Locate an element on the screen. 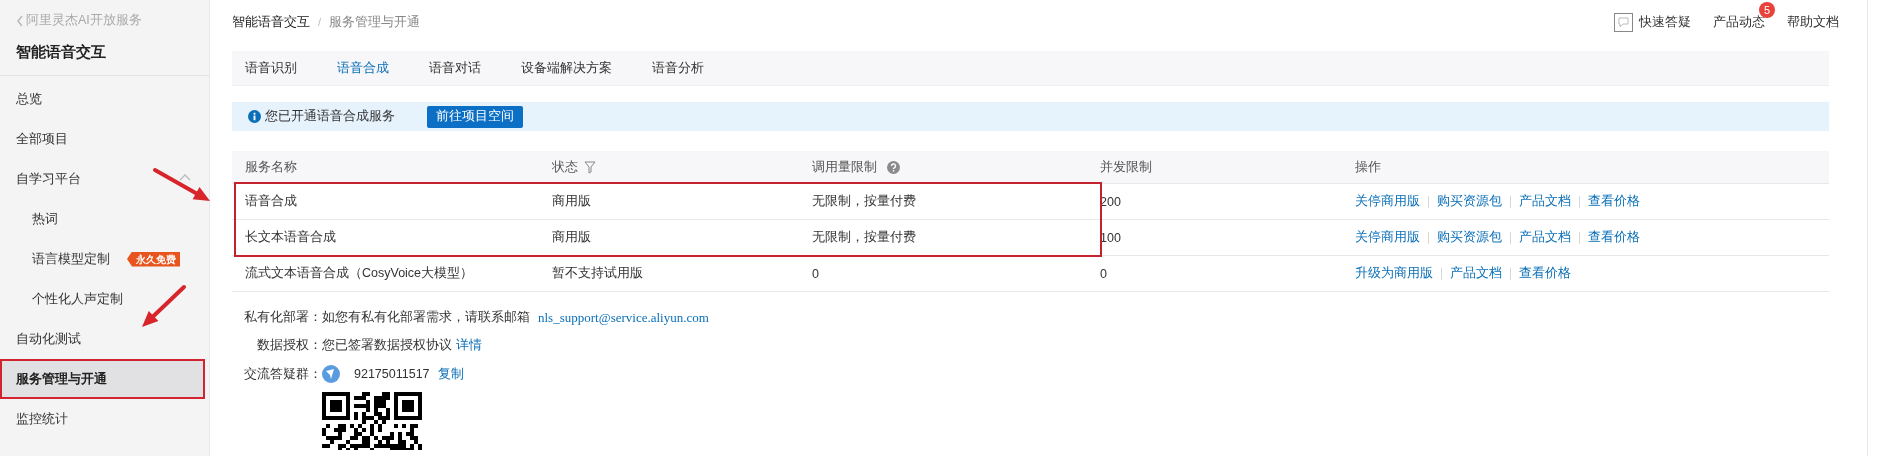 This screenshot has height=456, width=1902. tab: 语音分析 is located at coordinates (678, 68).